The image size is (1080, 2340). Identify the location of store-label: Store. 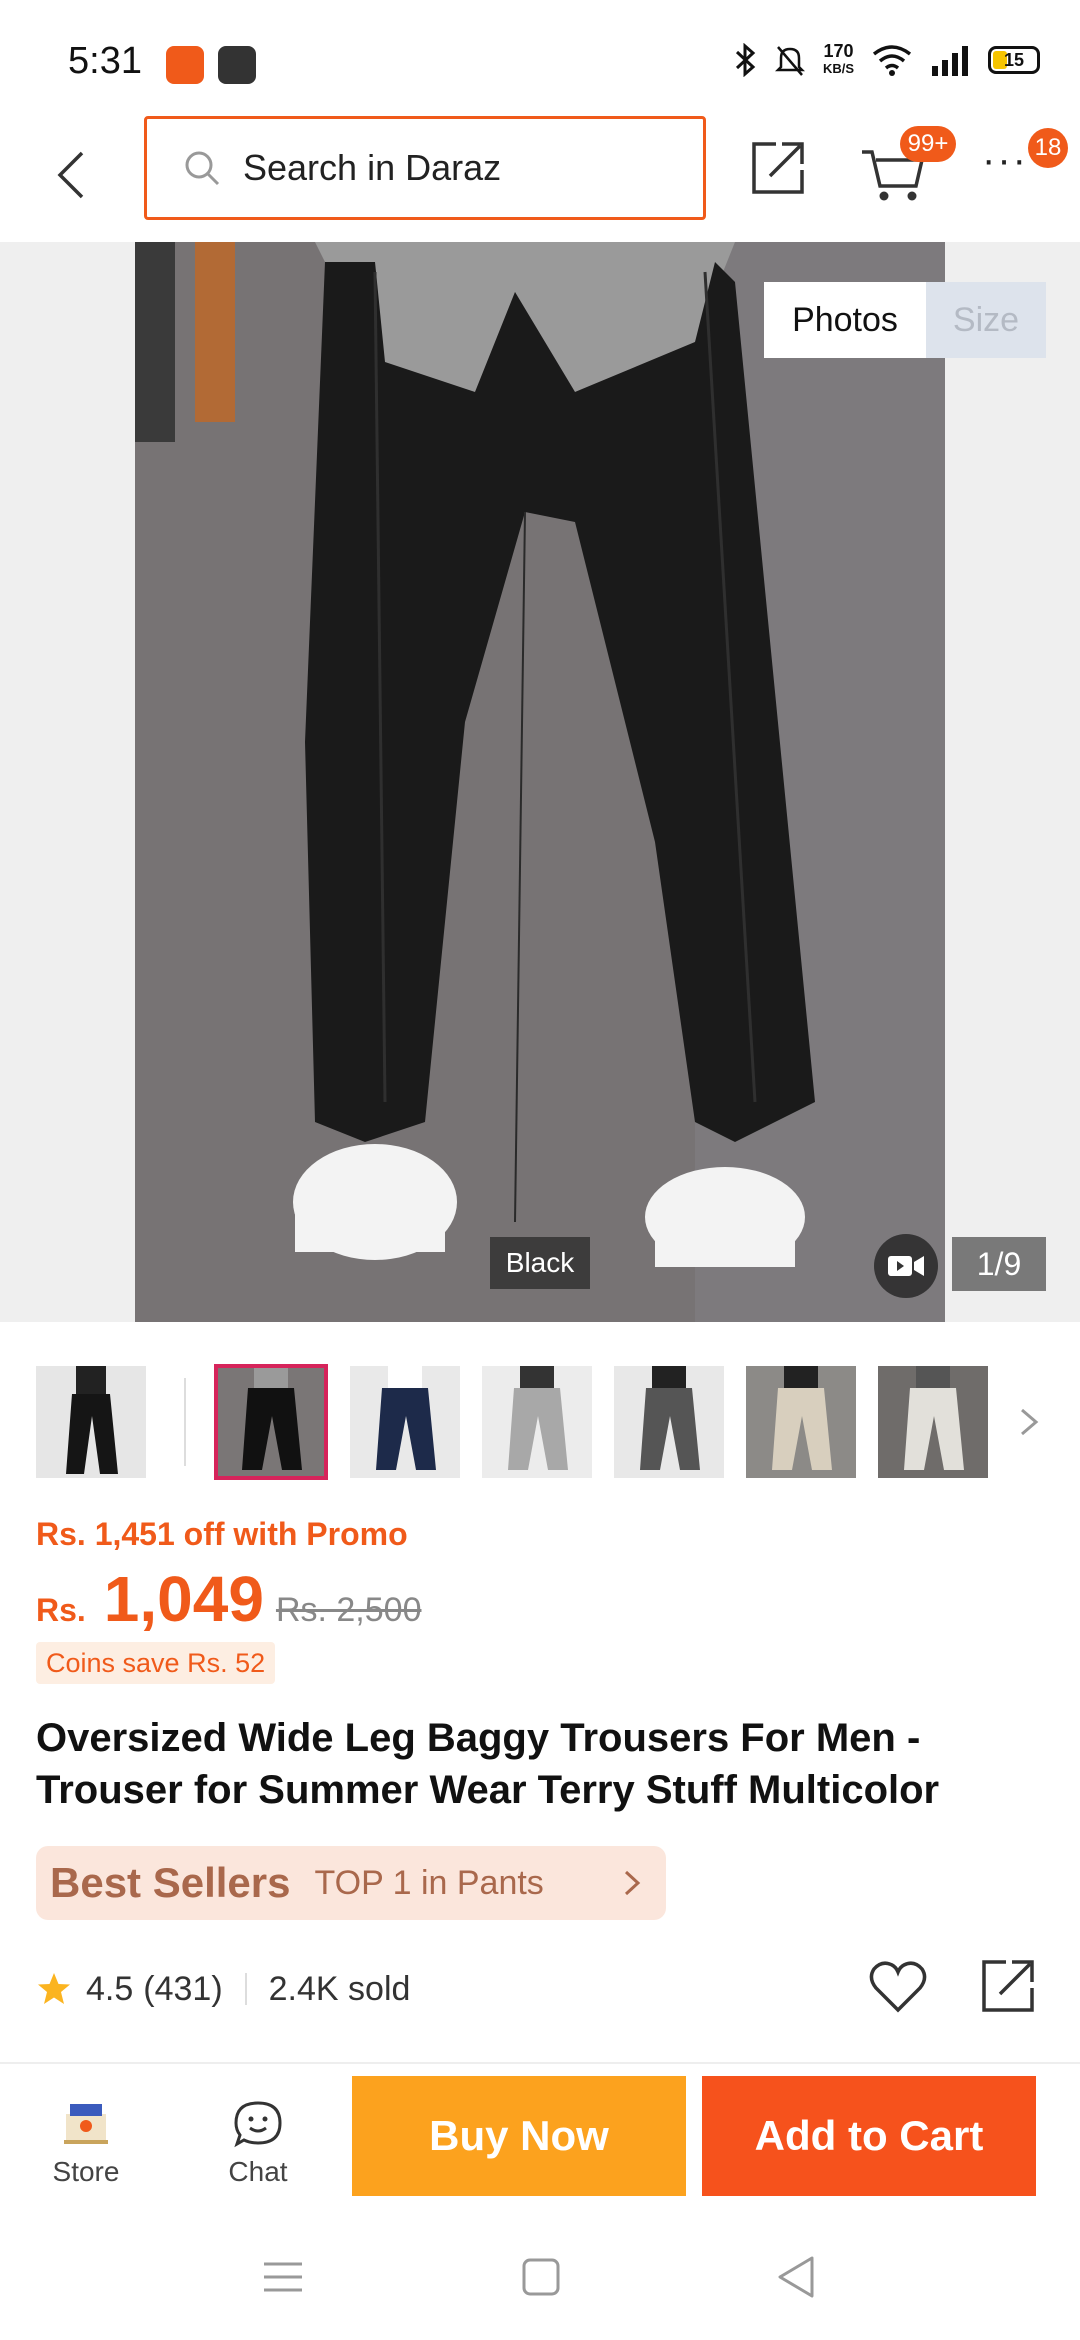
(86, 2171).